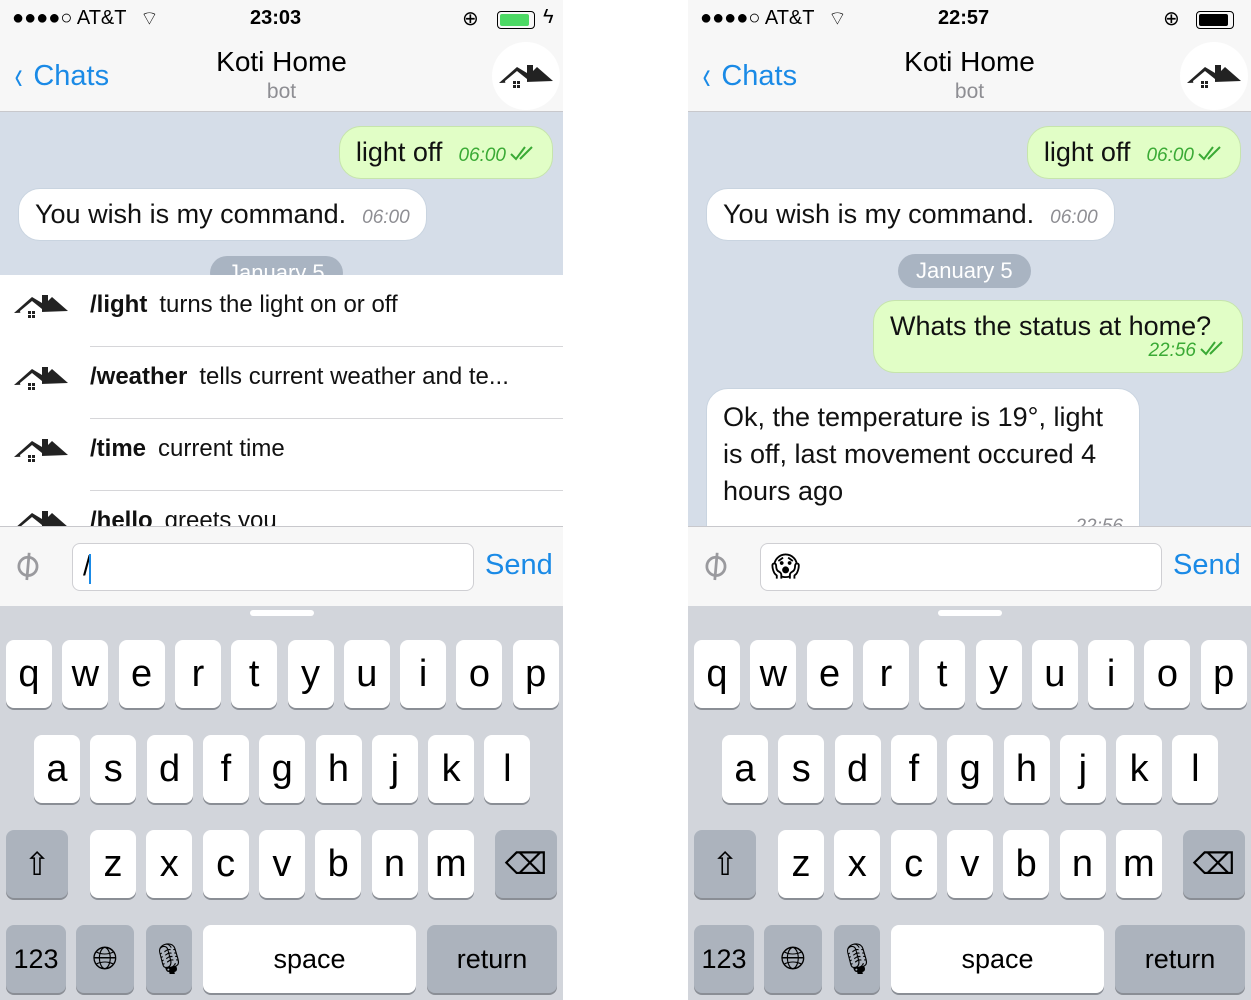 The height and width of the screenshot is (1000, 1251). I want to click on rotation-lock-icon: ⊕, so click(1171, 19).